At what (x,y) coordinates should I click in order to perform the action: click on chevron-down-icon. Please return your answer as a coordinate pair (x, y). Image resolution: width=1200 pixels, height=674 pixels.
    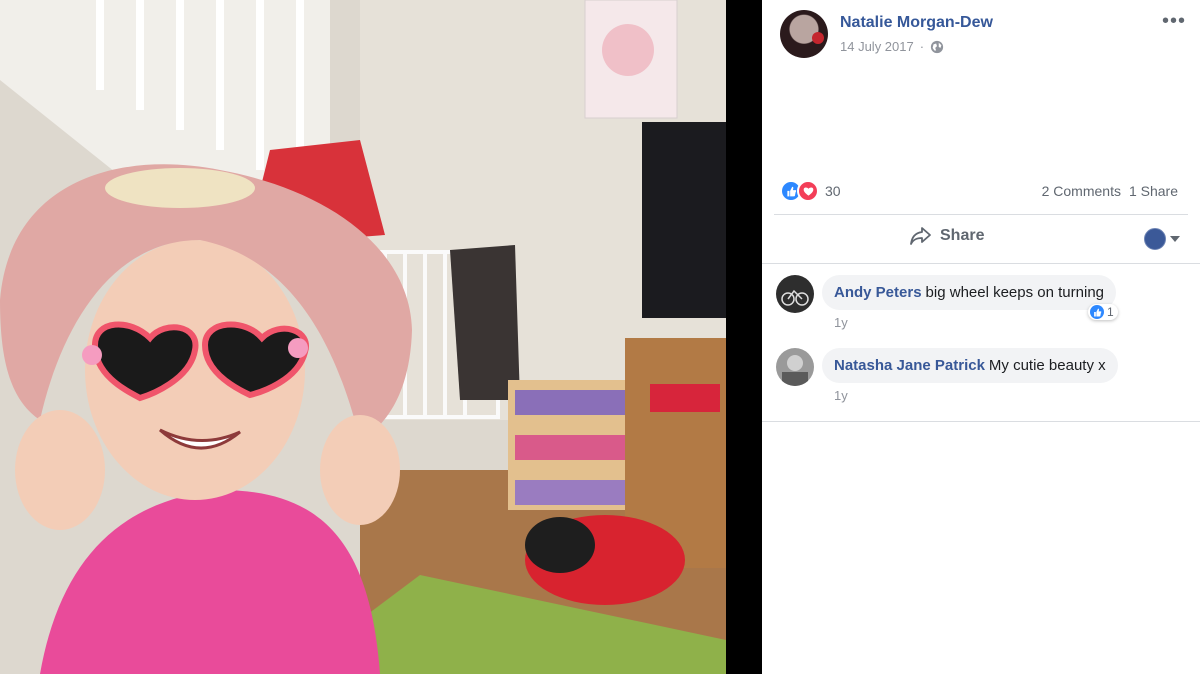
    Looking at the image, I should click on (1175, 239).